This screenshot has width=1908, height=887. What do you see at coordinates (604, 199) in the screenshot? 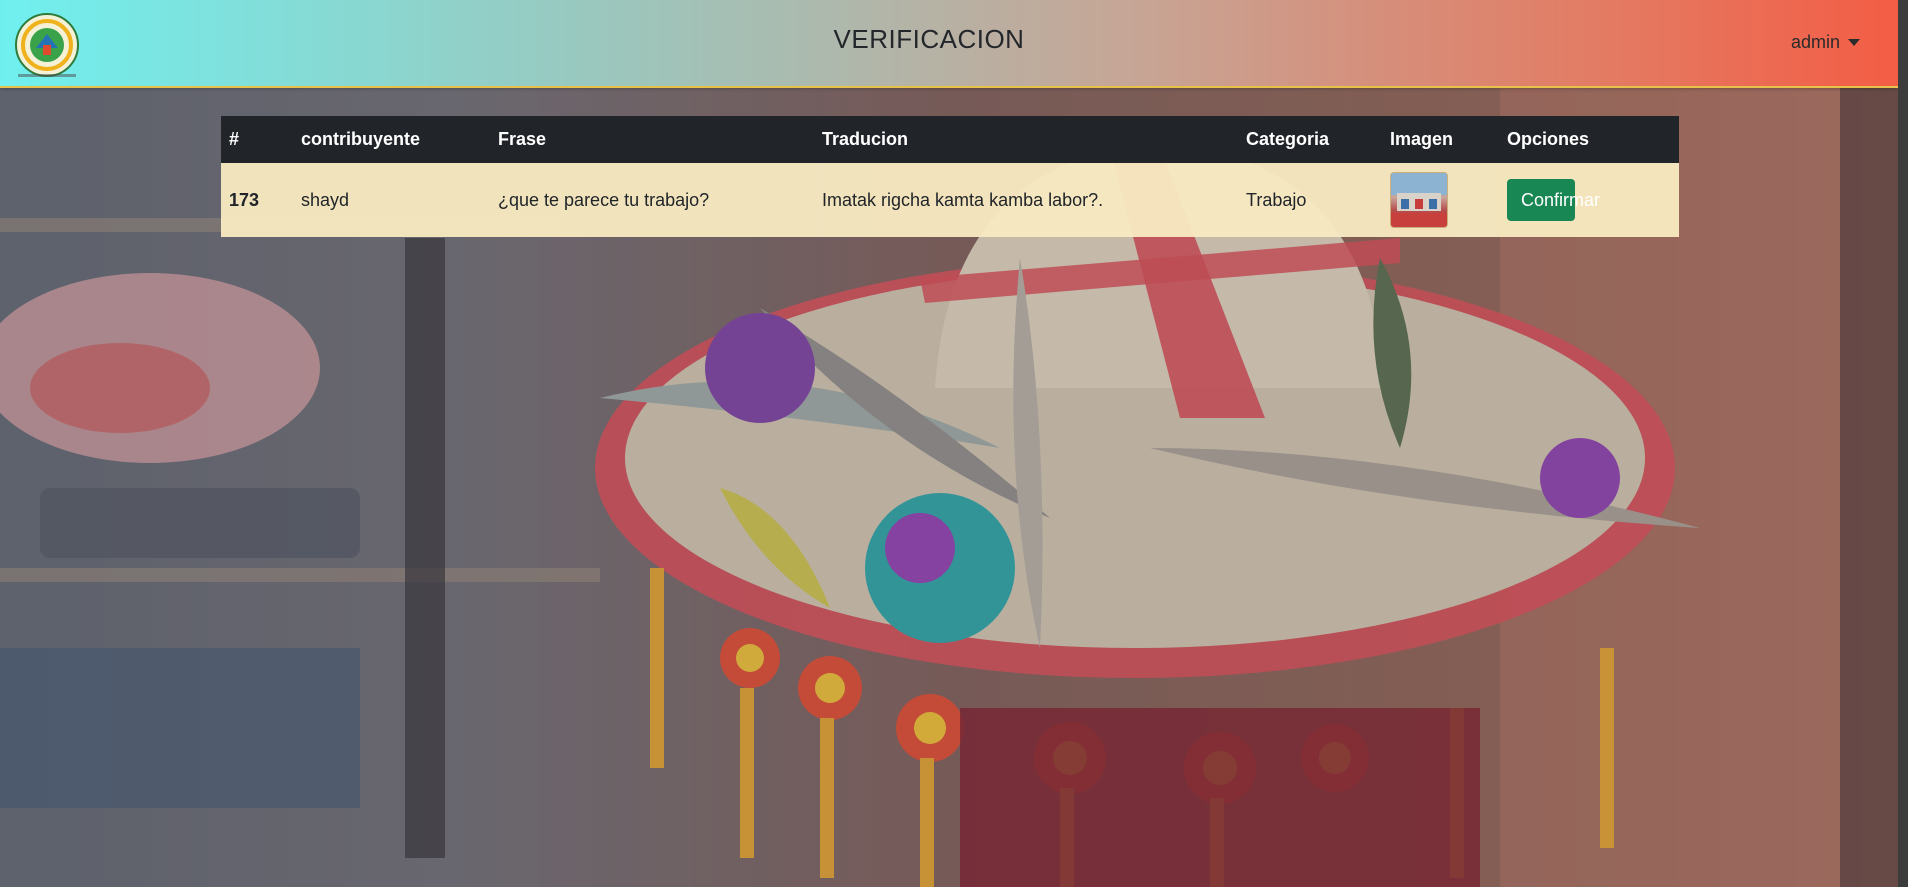
I see `row-phrase: ¿que te parece tu trabajo?` at bounding box center [604, 199].